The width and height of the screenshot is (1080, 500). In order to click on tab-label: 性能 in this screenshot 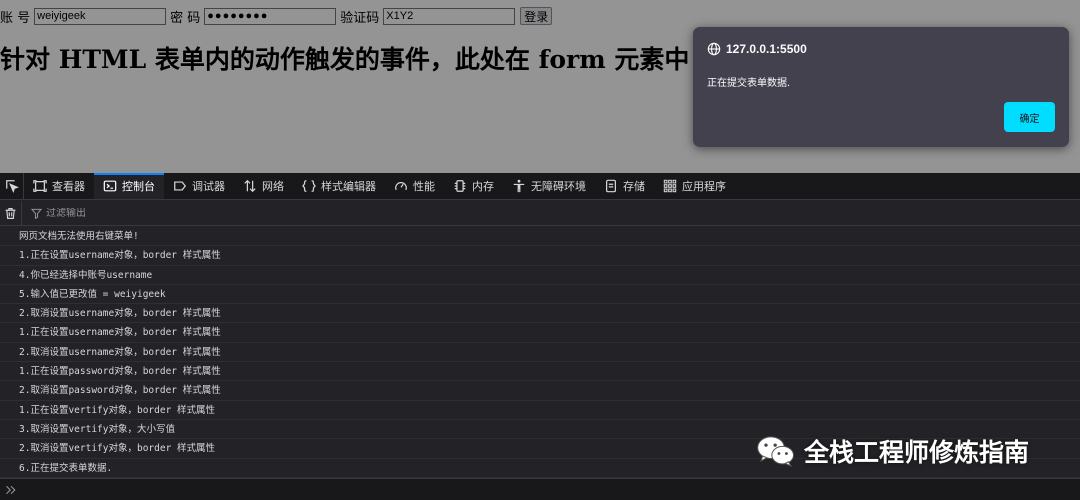, I will do `click(424, 186)`.